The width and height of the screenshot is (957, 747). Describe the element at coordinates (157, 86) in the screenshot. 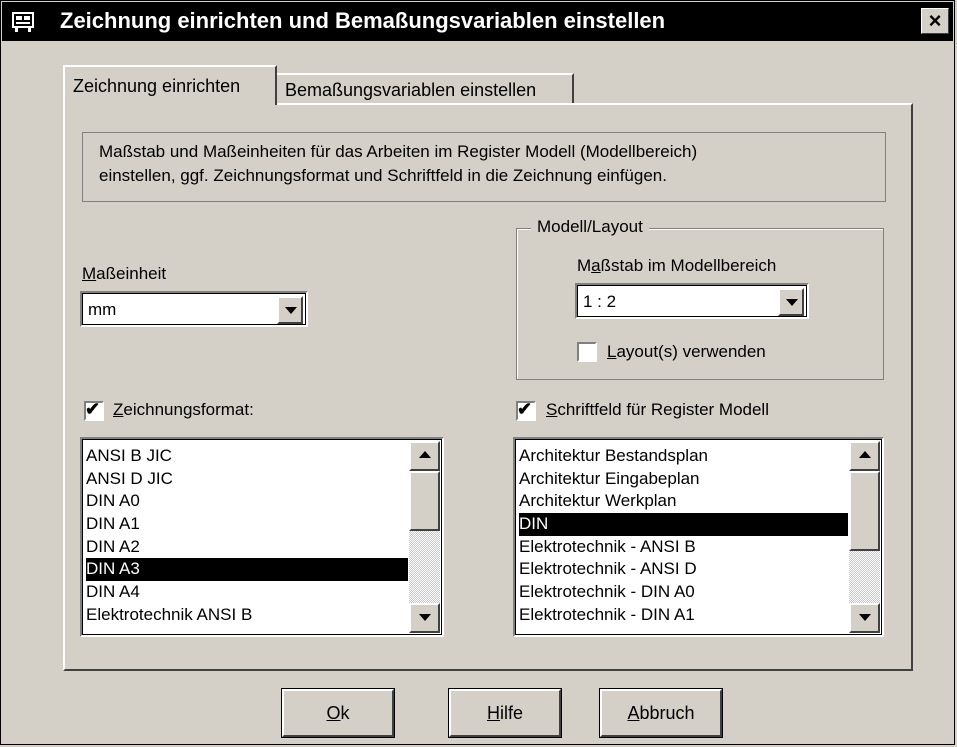

I see `tab-label: Zeichnung einrichten` at that location.